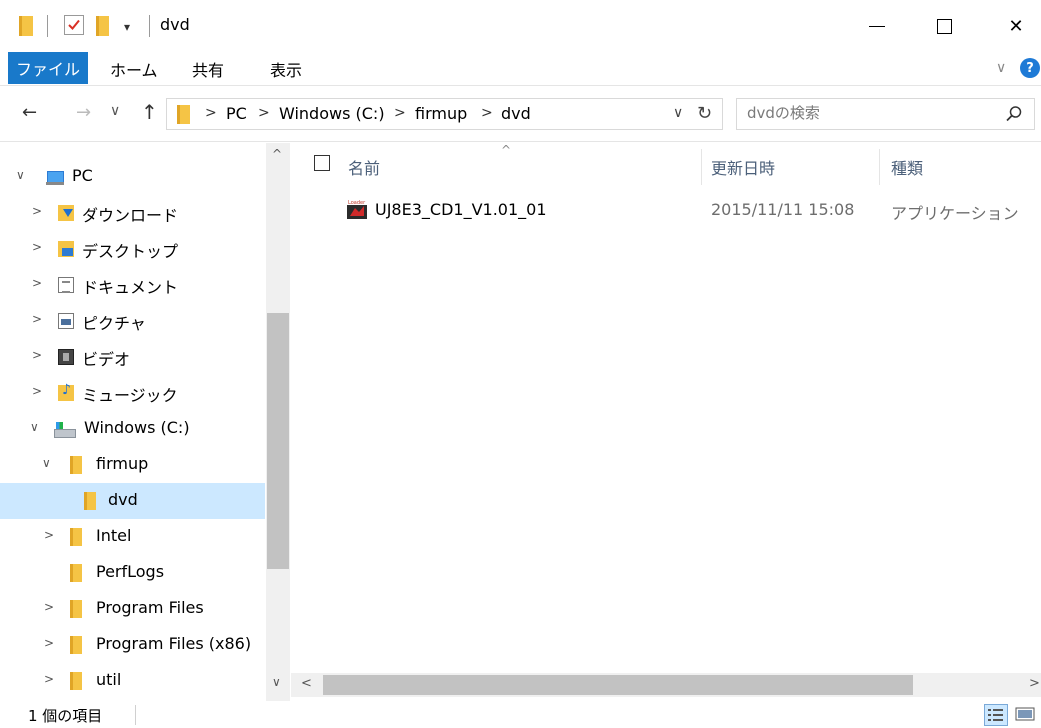 Image resolution: width=1041 pixels, height=728 pixels. What do you see at coordinates (66, 285) in the screenshot?
I see `documents-icon` at bounding box center [66, 285].